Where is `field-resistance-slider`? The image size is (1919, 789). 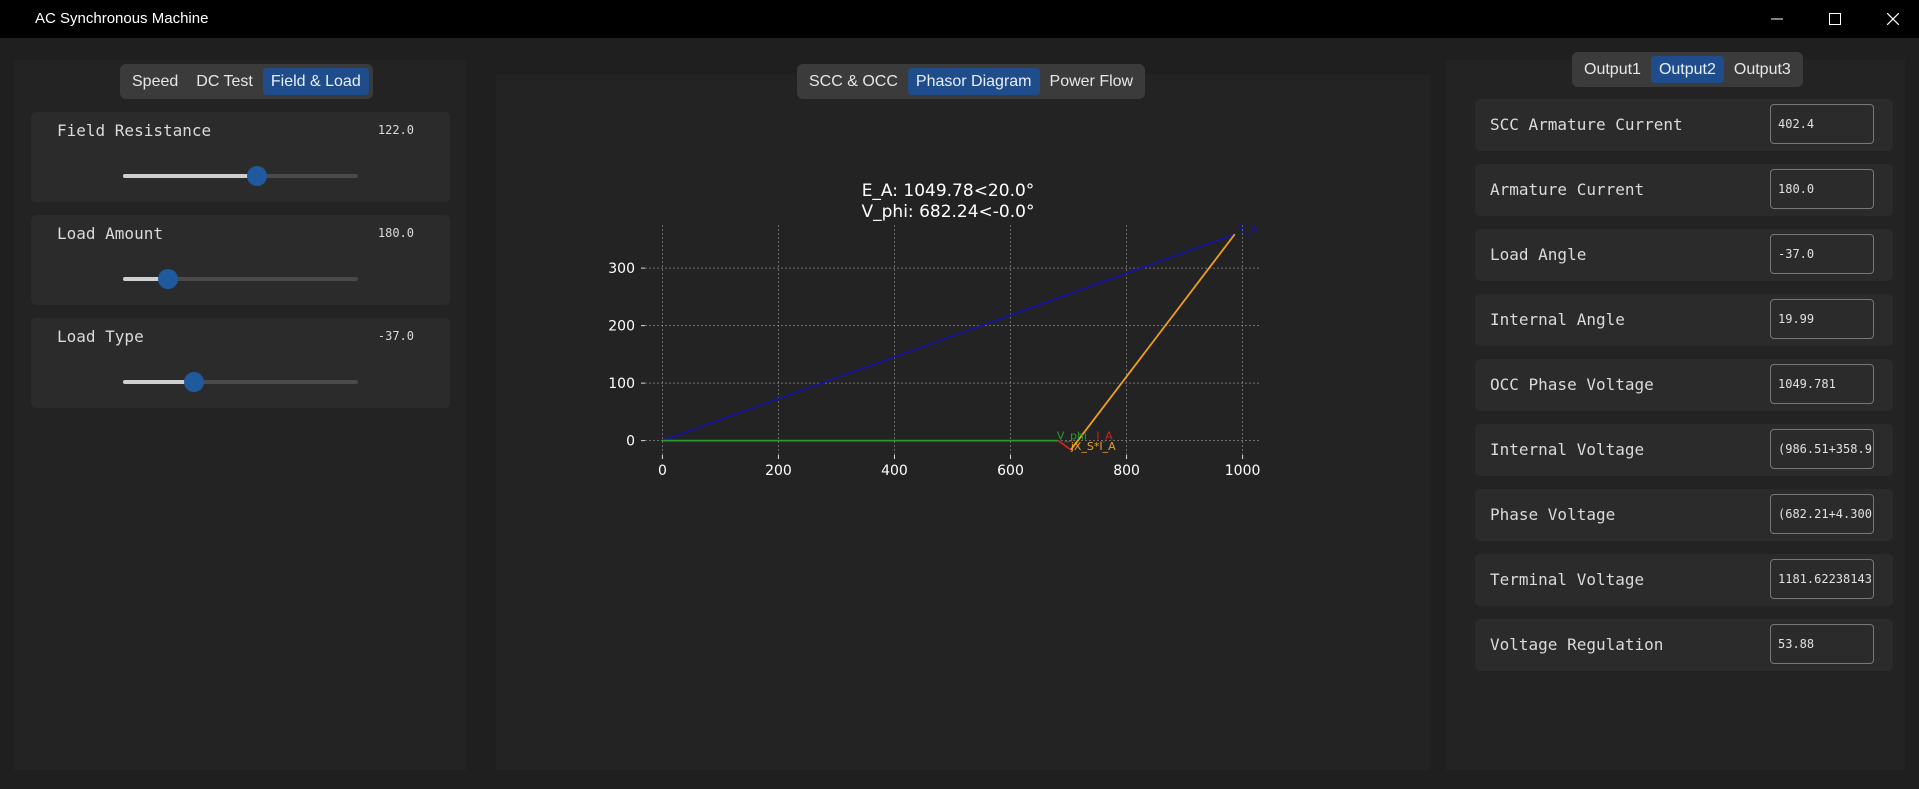
field-resistance-slider is located at coordinates (240, 176).